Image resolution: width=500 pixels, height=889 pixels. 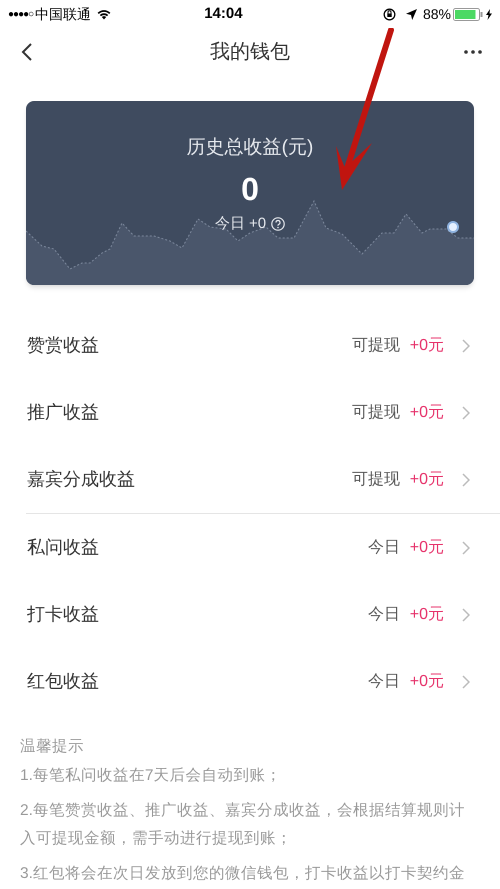 What do you see at coordinates (21, 15) in the screenshot?
I see `signal-strength: ●●●●○` at bounding box center [21, 15].